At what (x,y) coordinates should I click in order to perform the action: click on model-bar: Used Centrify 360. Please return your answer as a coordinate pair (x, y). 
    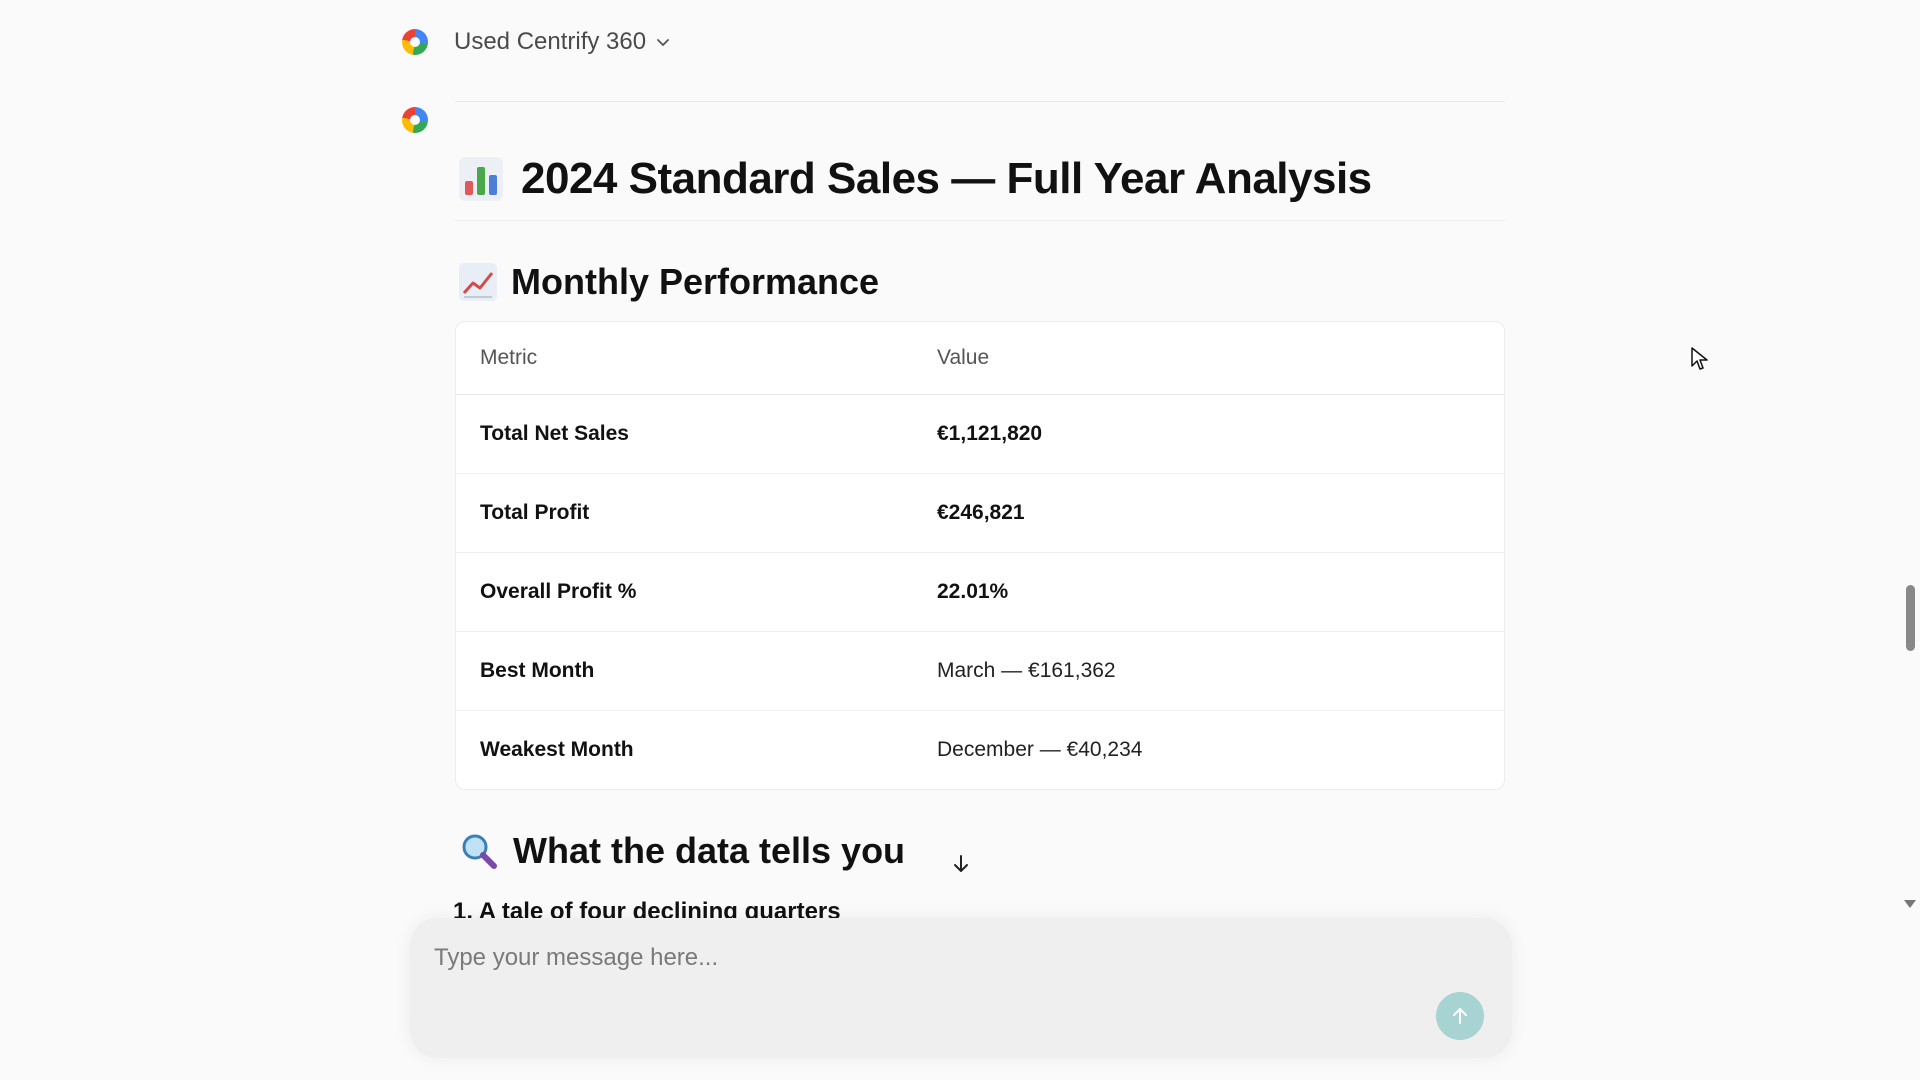
    Looking at the image, I should click on (536, 42).